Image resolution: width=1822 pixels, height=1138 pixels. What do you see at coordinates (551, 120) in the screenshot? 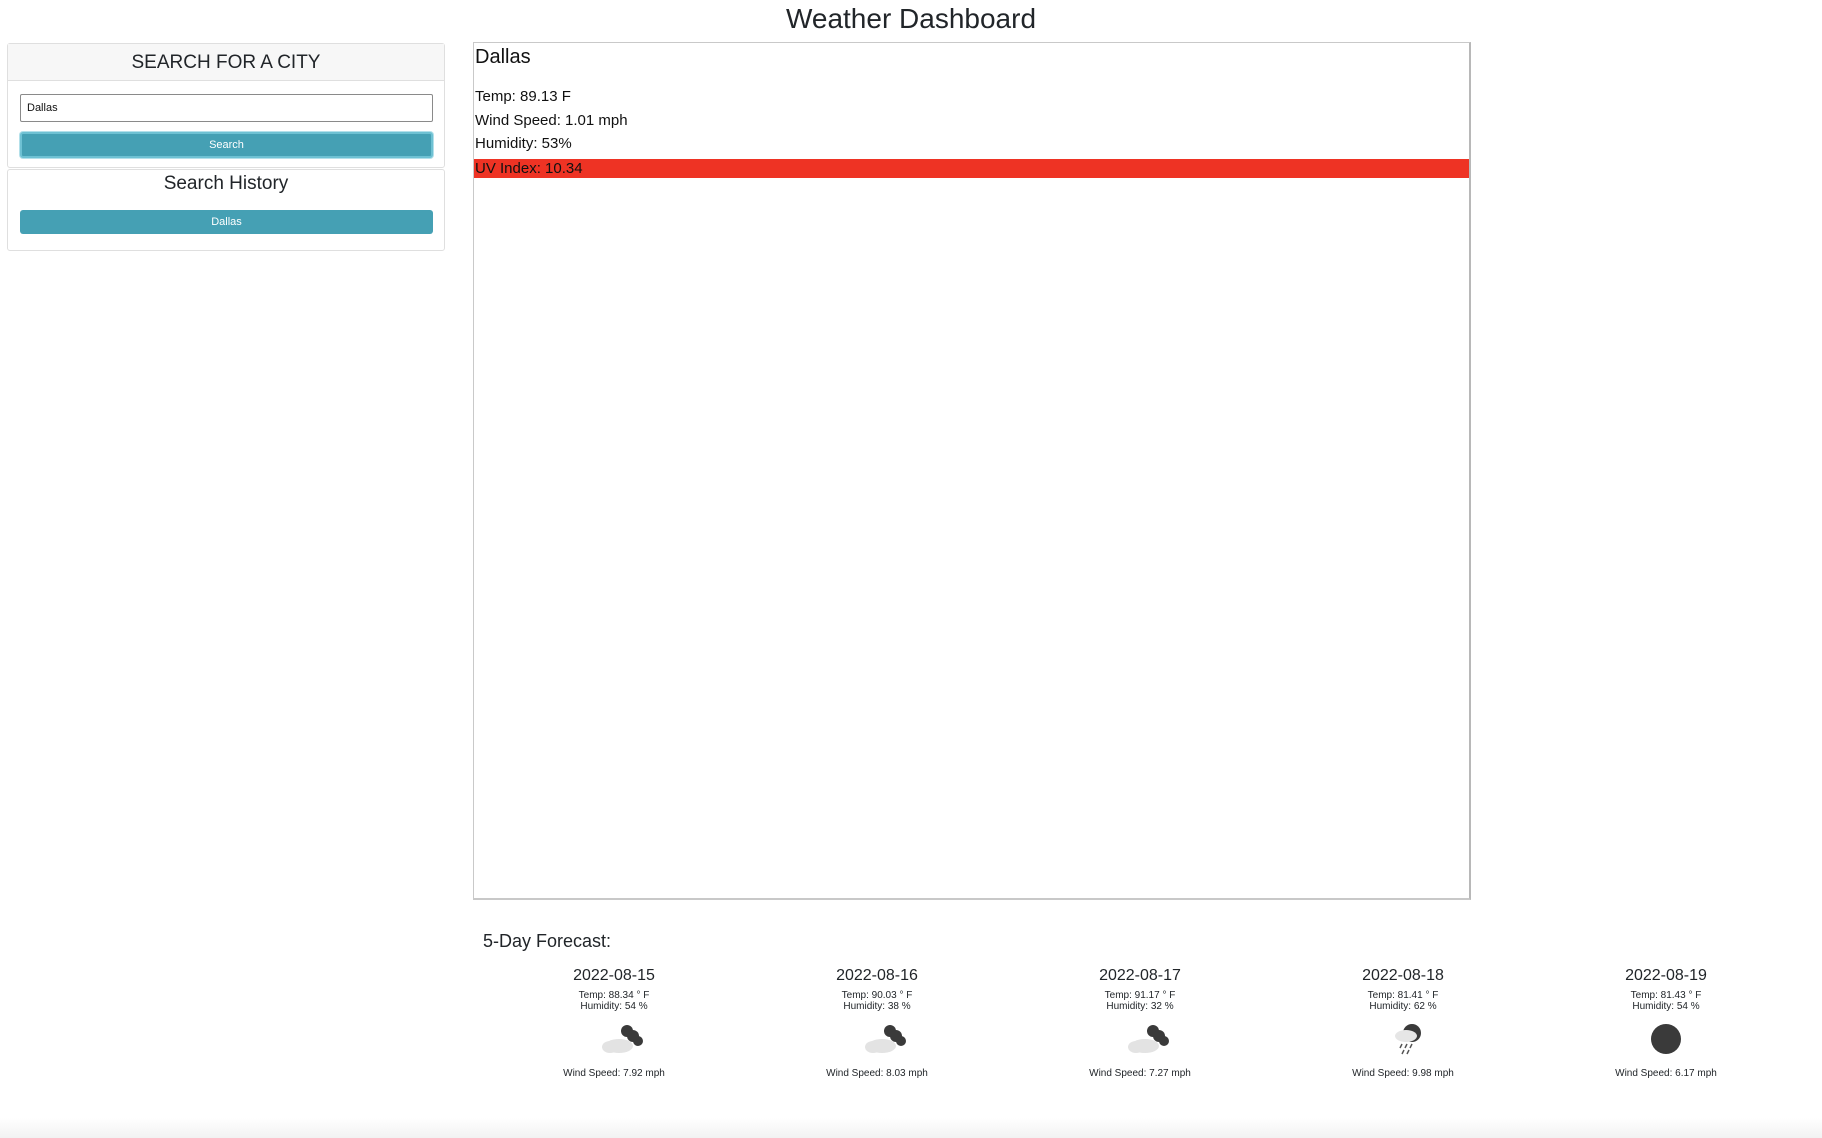
I see `current-wind-speed: Wind Speed: 1.01 mph` at bounding box center [551, 120].